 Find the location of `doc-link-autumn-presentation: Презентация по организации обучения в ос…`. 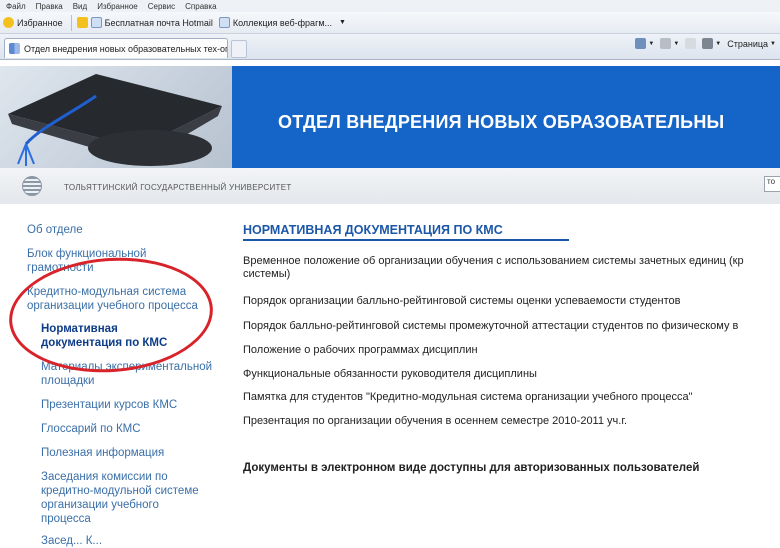

doc-link-autumn-presentation: Презентация по организации обучения в ос… is located at coordinates (435, 421).